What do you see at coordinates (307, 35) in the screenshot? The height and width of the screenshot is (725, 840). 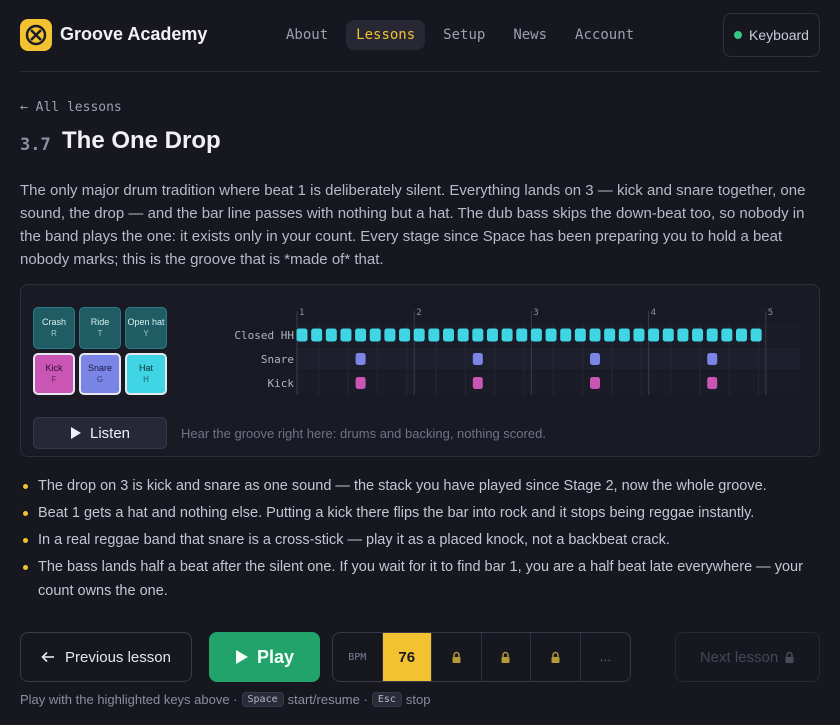 I see `nav-about: About` at bounding box center [307, 35].